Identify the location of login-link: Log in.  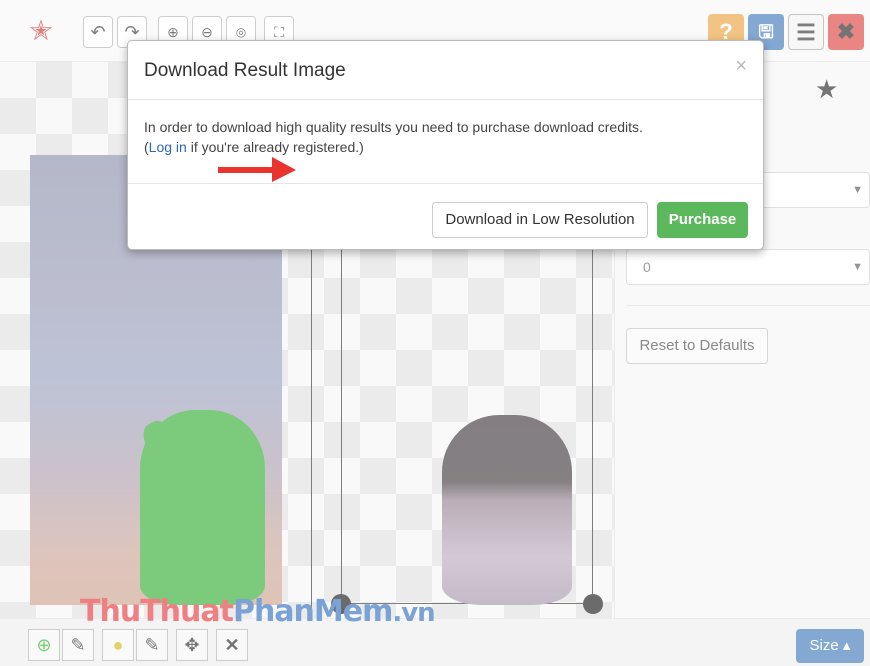
(168, 147).